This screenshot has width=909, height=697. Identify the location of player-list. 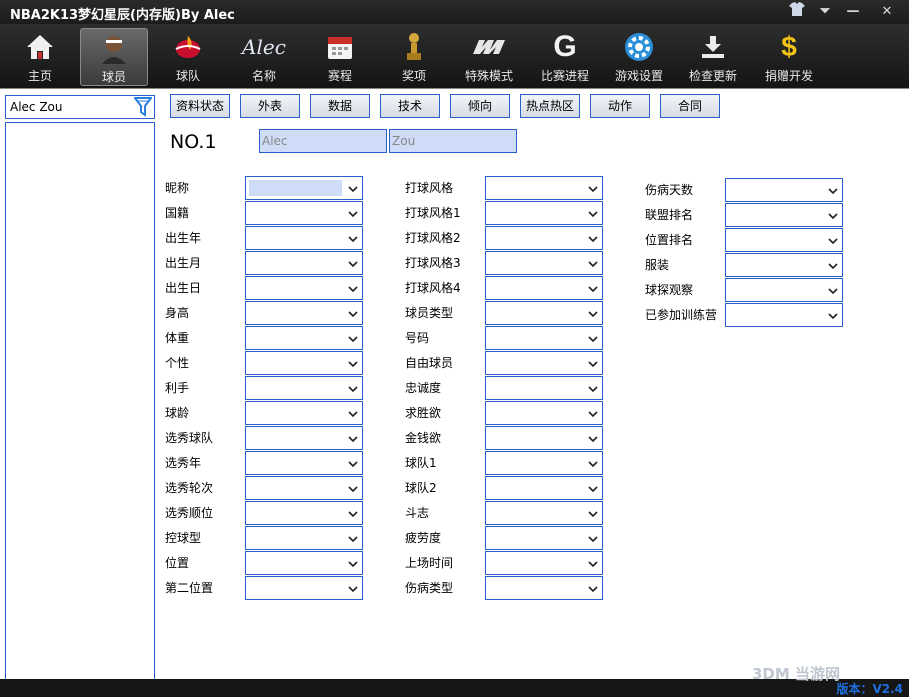
(80, 401).